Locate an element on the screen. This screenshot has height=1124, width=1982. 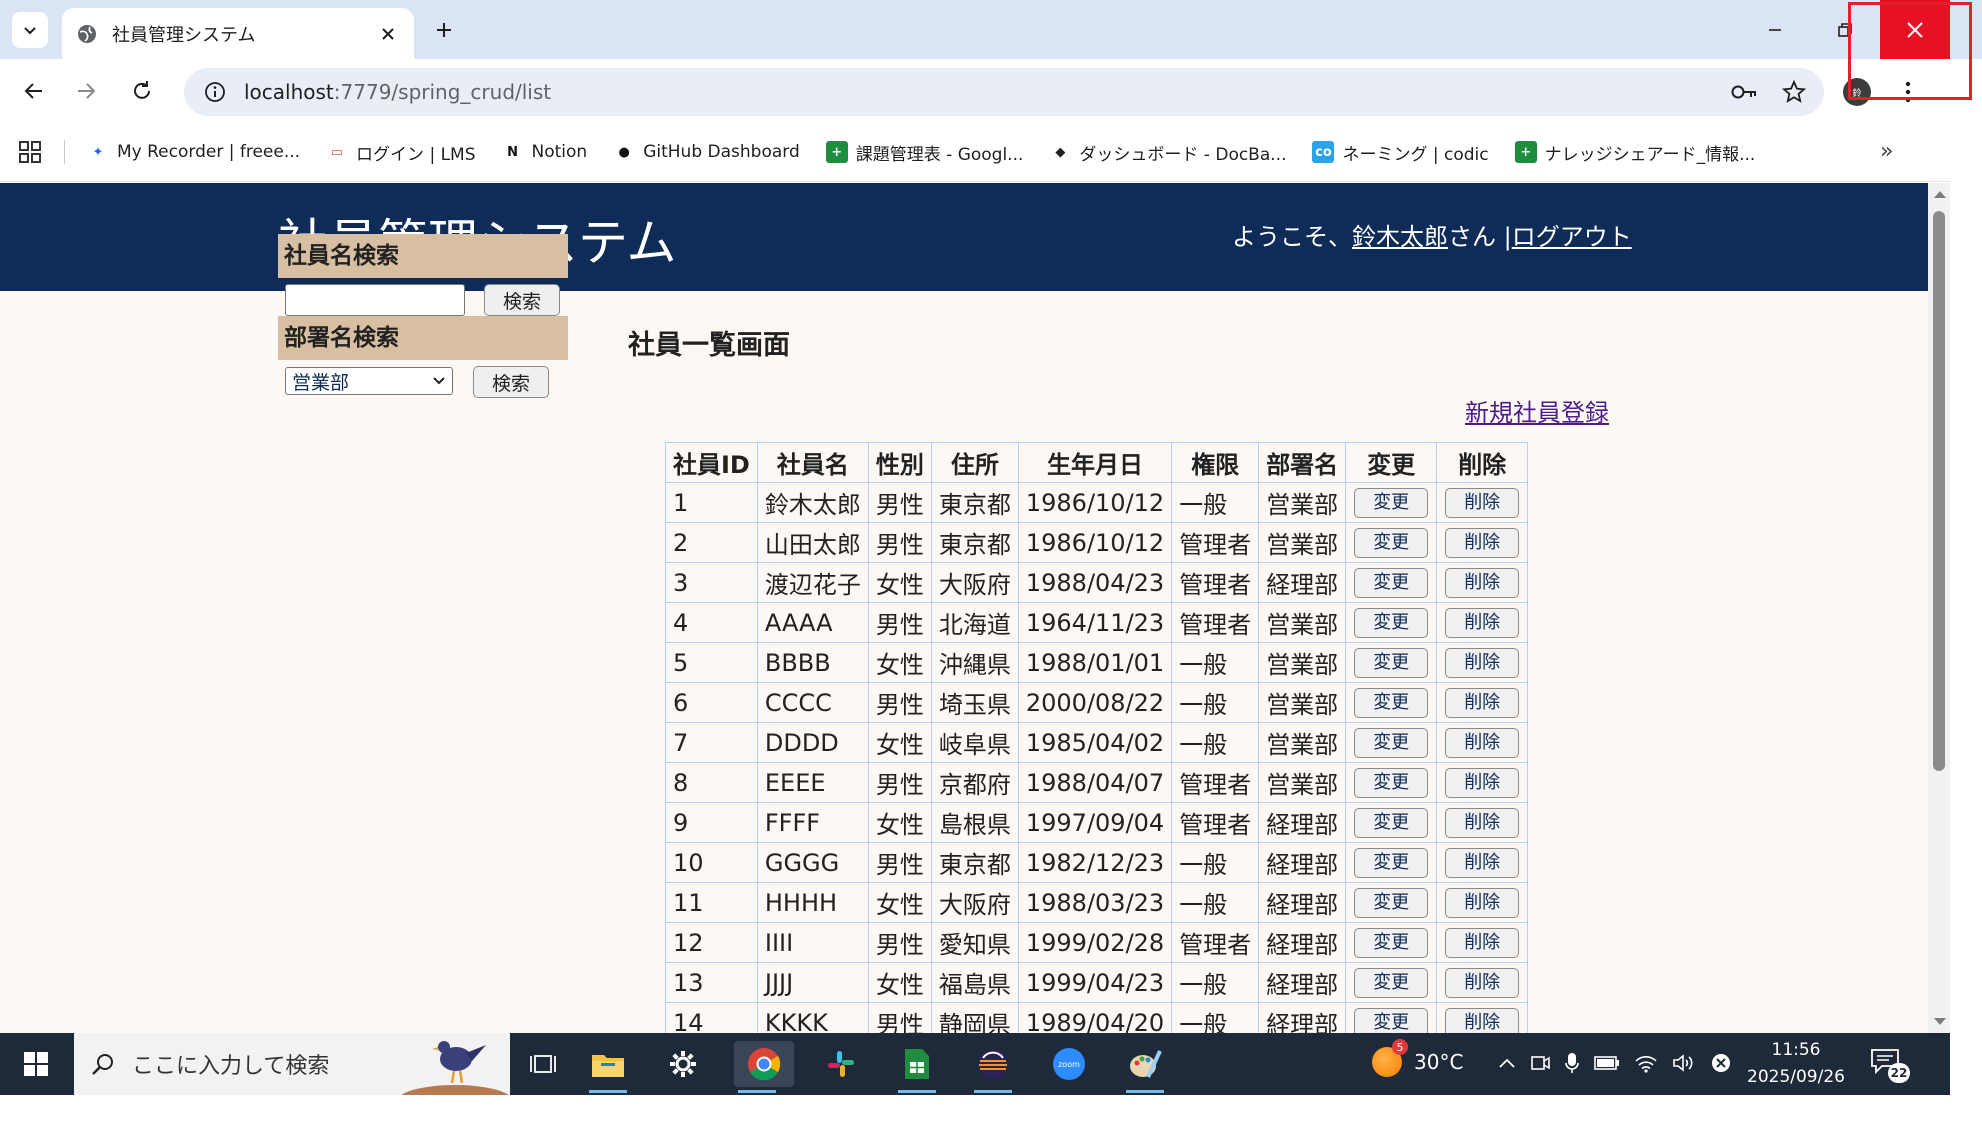
logout-link: ログアウト is located at coordinates (1572, 237).